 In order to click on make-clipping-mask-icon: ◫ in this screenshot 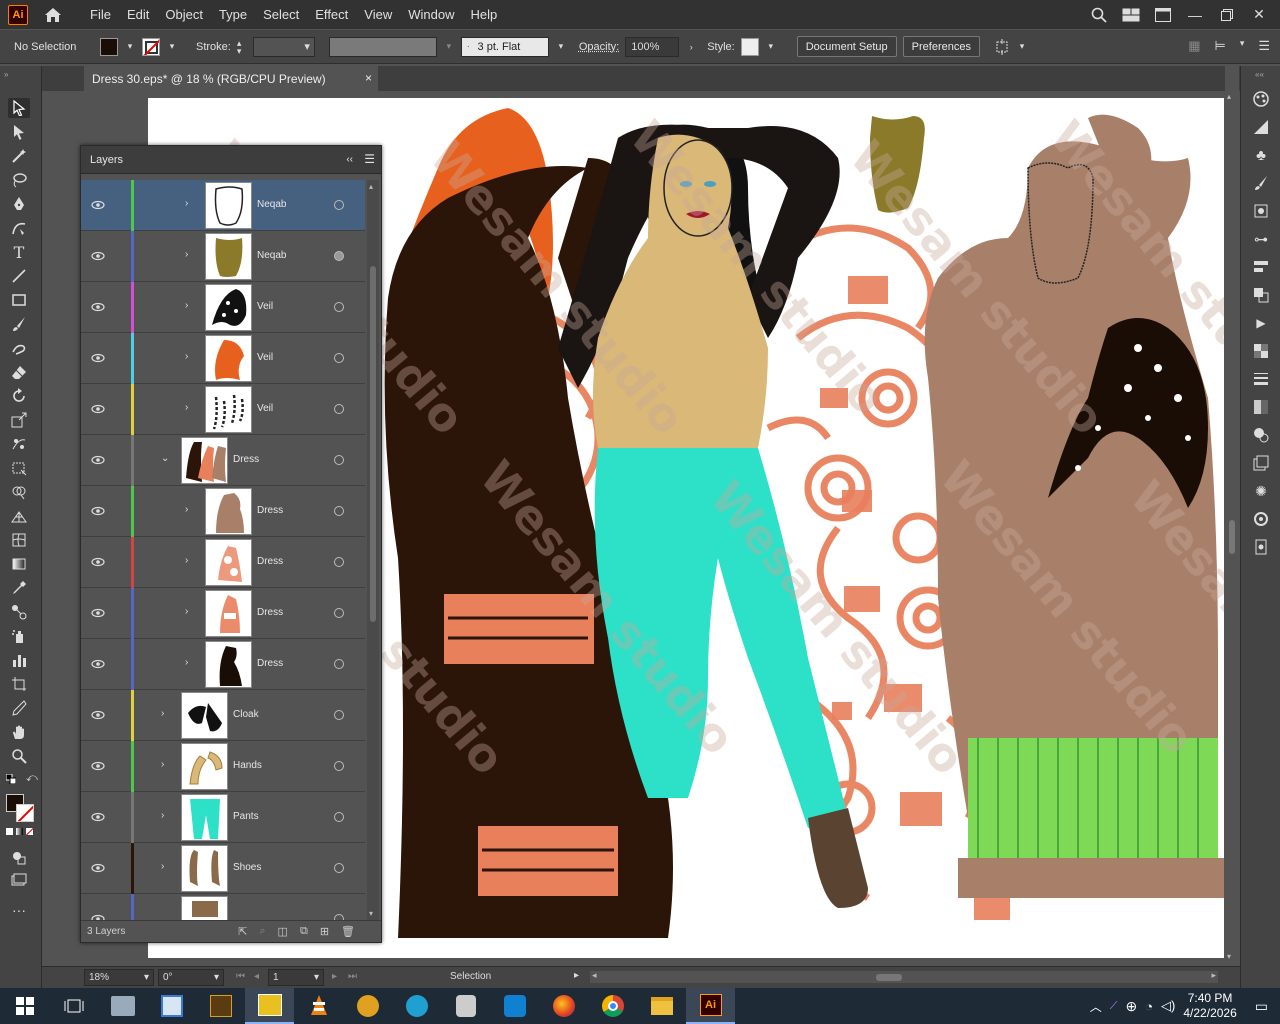, I will do `click(283, 931)`.